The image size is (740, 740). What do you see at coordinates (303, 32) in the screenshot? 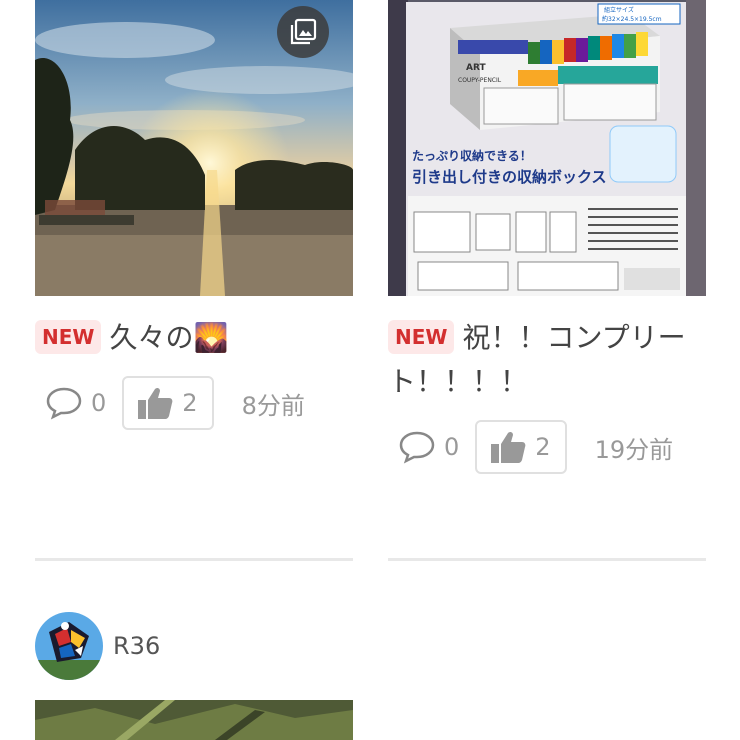
I see `gallery-icon` at bounding box center [303, 32].